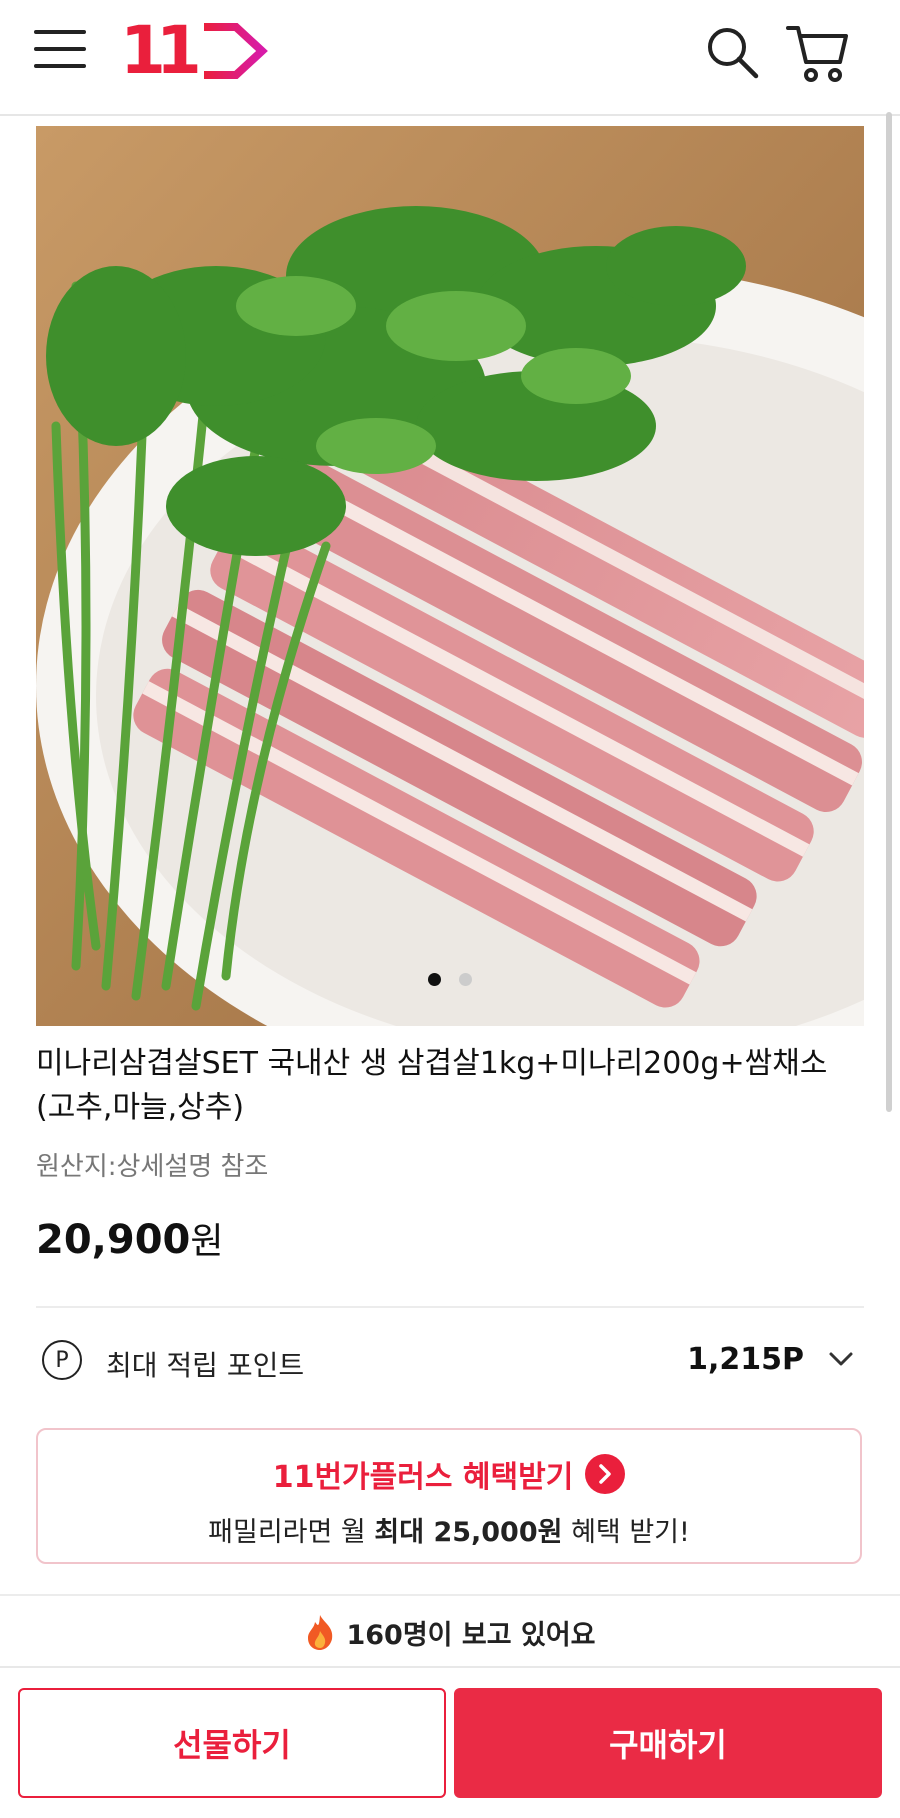 The width and height of the screenshot is (900, 1818). Describe the element at coordinates (232, 1743) in the screenshot. I see `gift-button: 선물하기` at that location.